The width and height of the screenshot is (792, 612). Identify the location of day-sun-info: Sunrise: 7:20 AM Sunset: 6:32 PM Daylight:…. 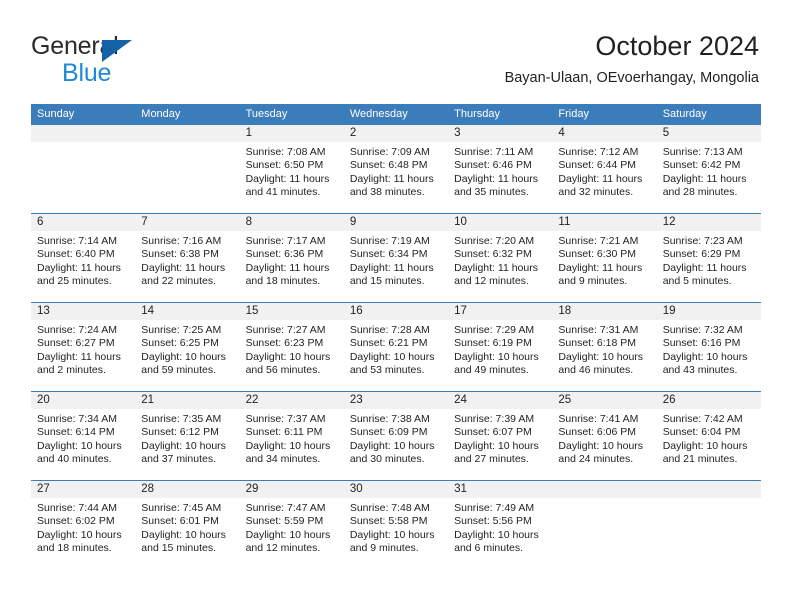
(500, 260).